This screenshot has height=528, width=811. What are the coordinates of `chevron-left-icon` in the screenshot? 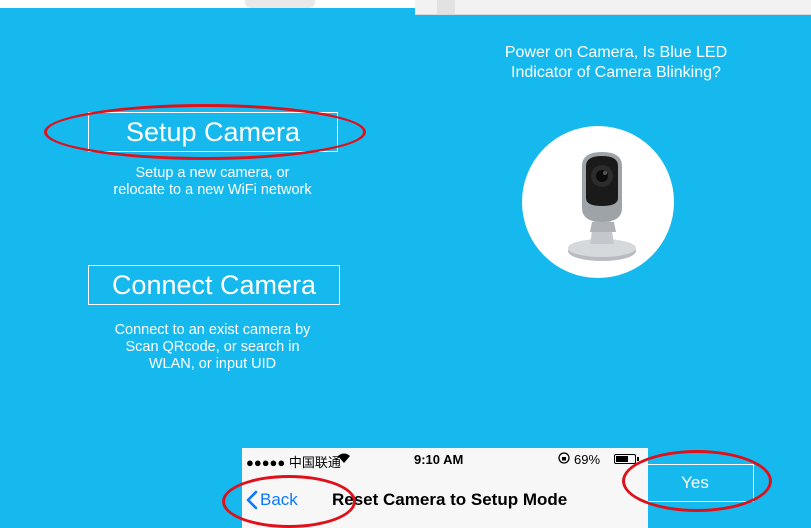 It's located at (252, 500).